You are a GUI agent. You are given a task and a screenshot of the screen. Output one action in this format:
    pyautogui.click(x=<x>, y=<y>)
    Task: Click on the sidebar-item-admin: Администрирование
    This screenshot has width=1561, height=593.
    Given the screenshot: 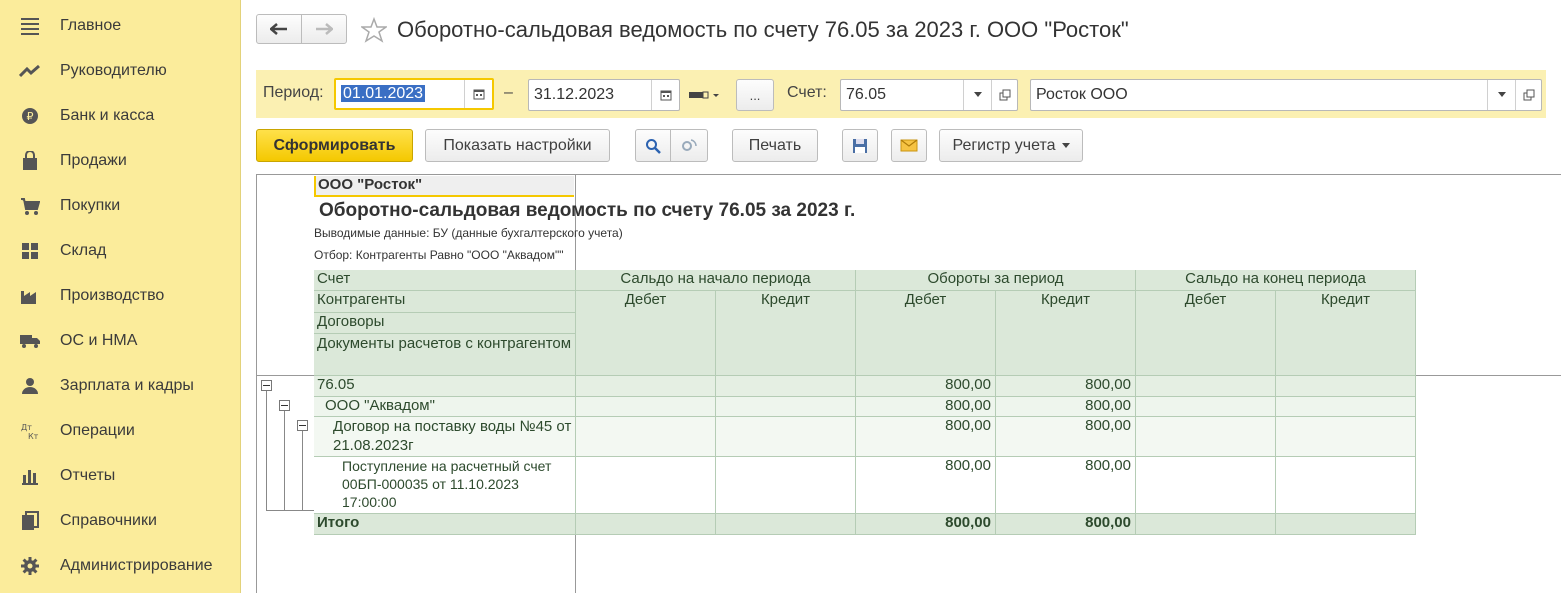 What is the action you would take?
    pyautogui.click(x=120, y=565)
    